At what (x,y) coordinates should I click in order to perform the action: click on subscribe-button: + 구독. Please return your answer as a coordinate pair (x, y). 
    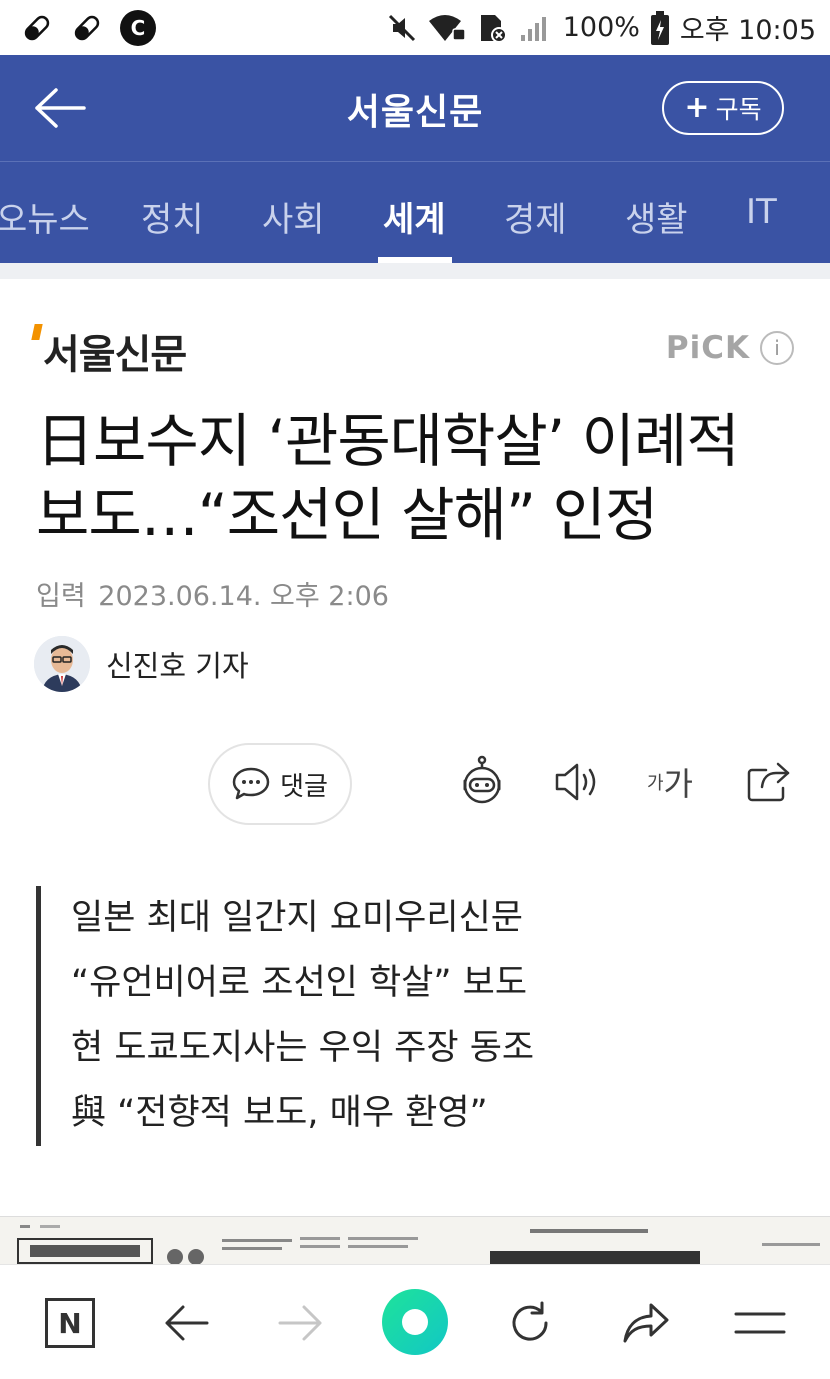
    Looking at the image, I should click on (723, 108).